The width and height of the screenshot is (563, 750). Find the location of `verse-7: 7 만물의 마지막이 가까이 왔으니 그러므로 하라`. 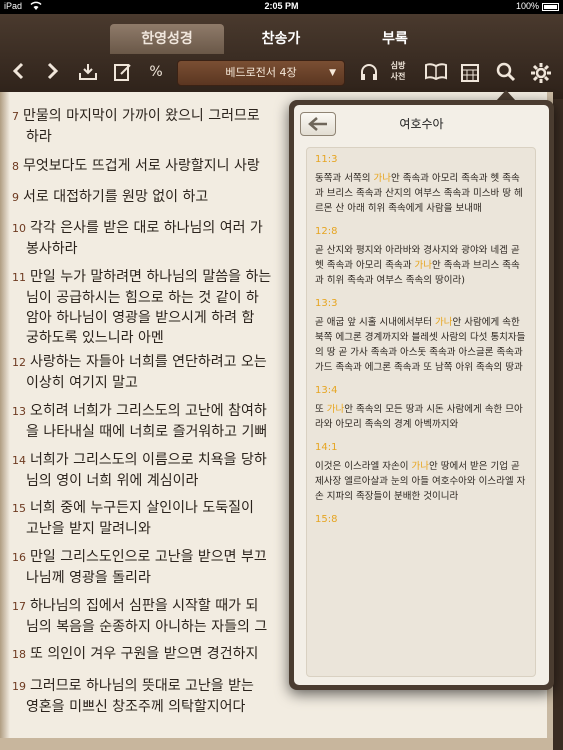

verse-7: 7 만물의 마지막이 가까이 왔으니 그러므로 하라 is located at coordinates (136, 126).